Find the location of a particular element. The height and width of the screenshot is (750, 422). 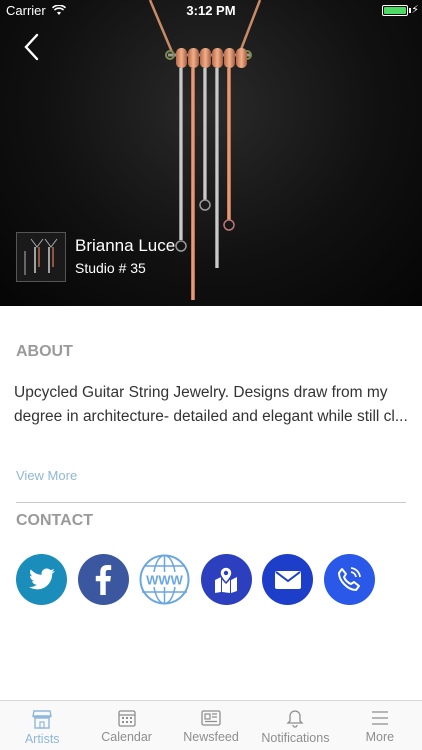

facebook-button is located at coordinates (103, 579).